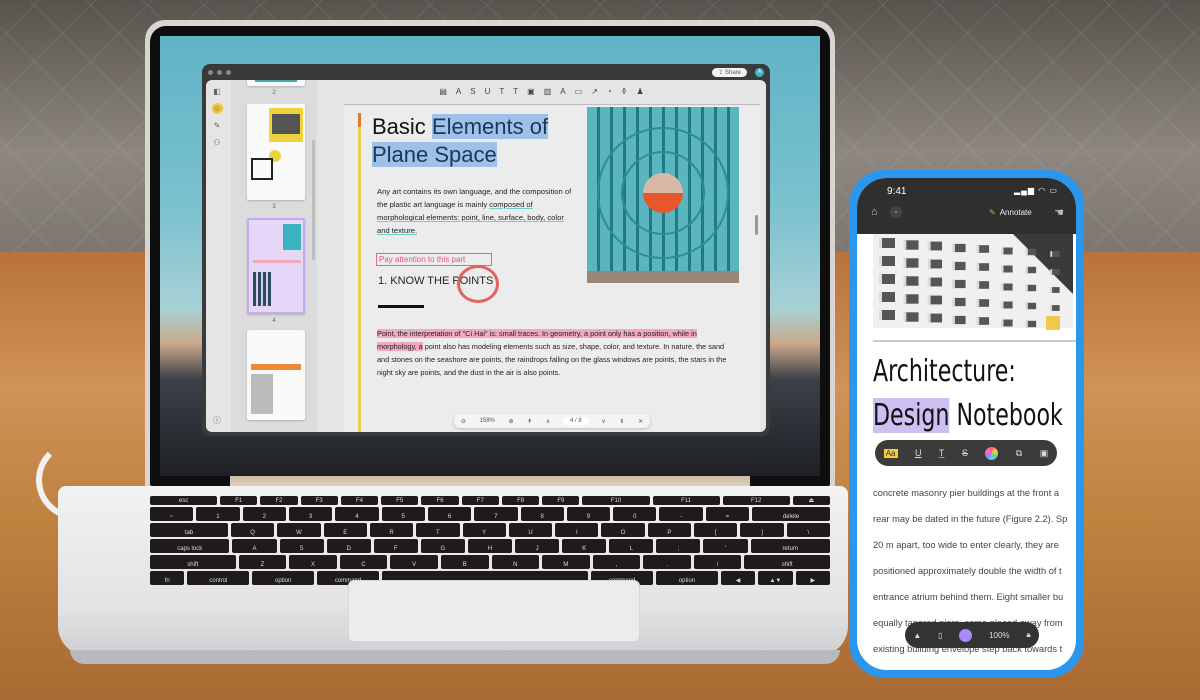 The width and height of the screenshot is (1200, 700). I want to click on lock-icon: 🔒︎, so click(1028, 635).